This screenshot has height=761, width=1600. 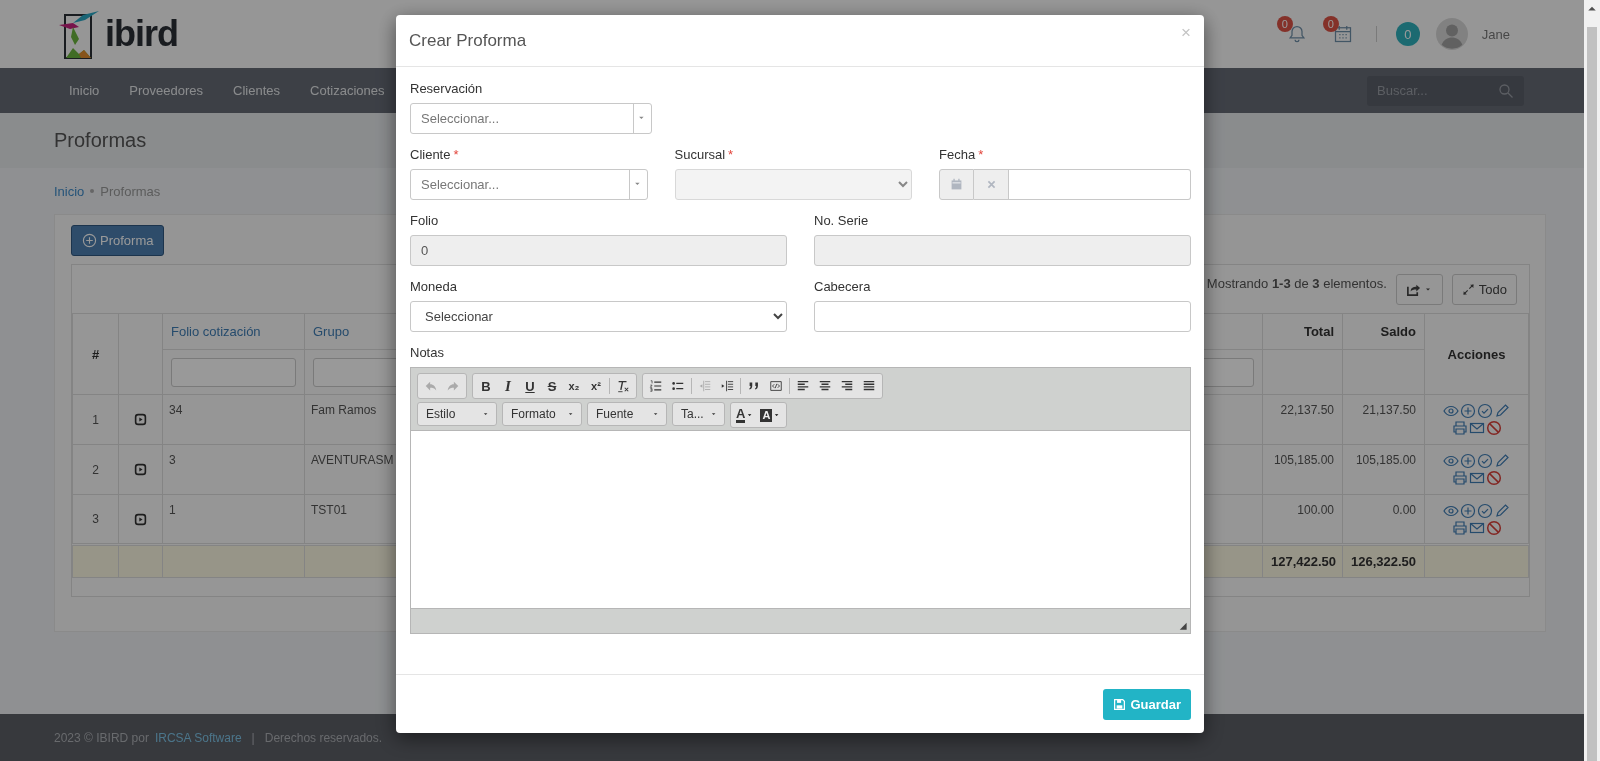 What do you see at coordinates (1413, 289) in the screenshot?
I see `share-icon` at bounding box center [1413, 289].